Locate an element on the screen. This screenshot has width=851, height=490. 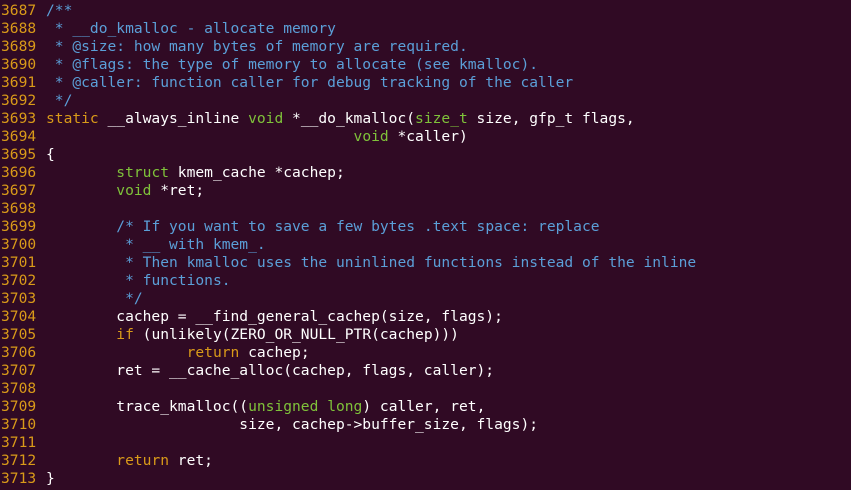
line-number: 3706 is located at coordinates (19, 352).